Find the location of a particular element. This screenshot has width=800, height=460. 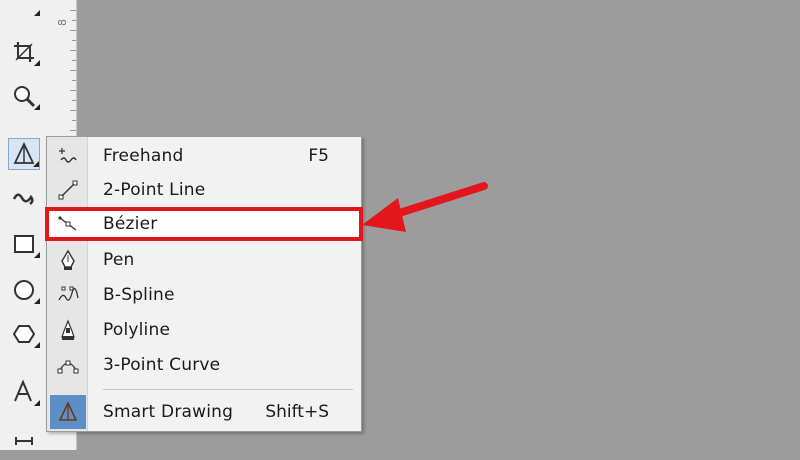

menu-item-pen: Pen is located at coordinates (204, 260).